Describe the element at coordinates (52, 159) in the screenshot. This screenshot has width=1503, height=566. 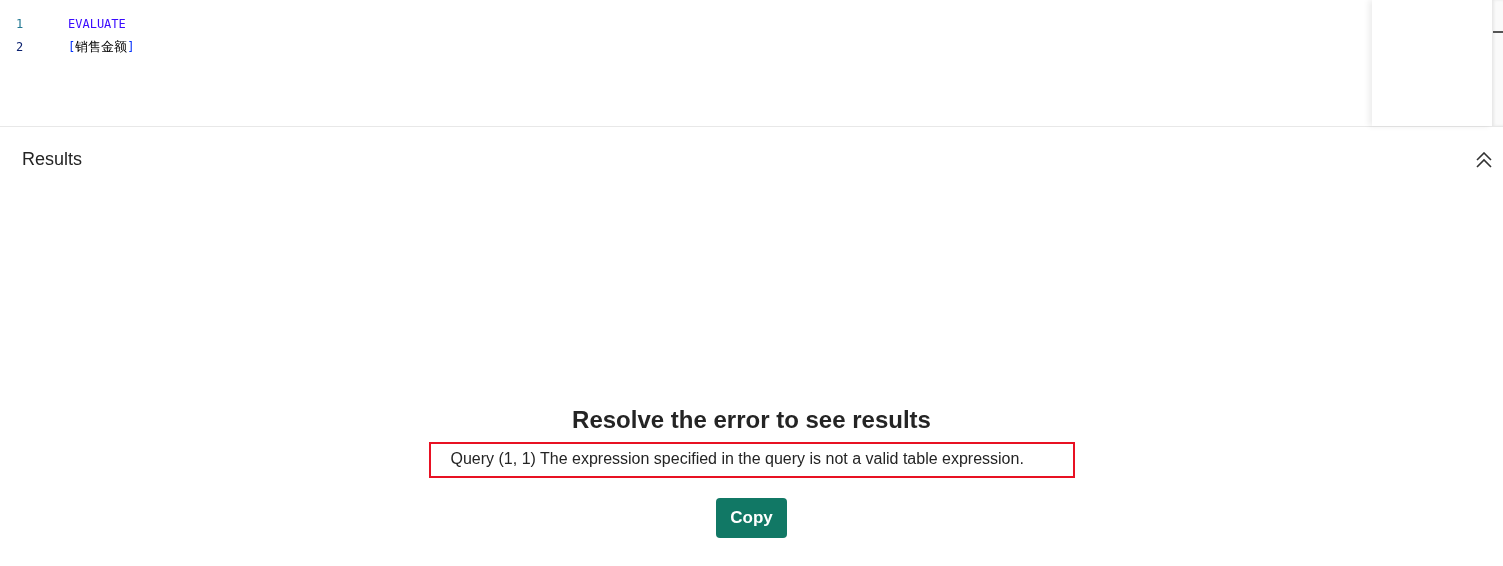
I see `results-title: Results` at that location.